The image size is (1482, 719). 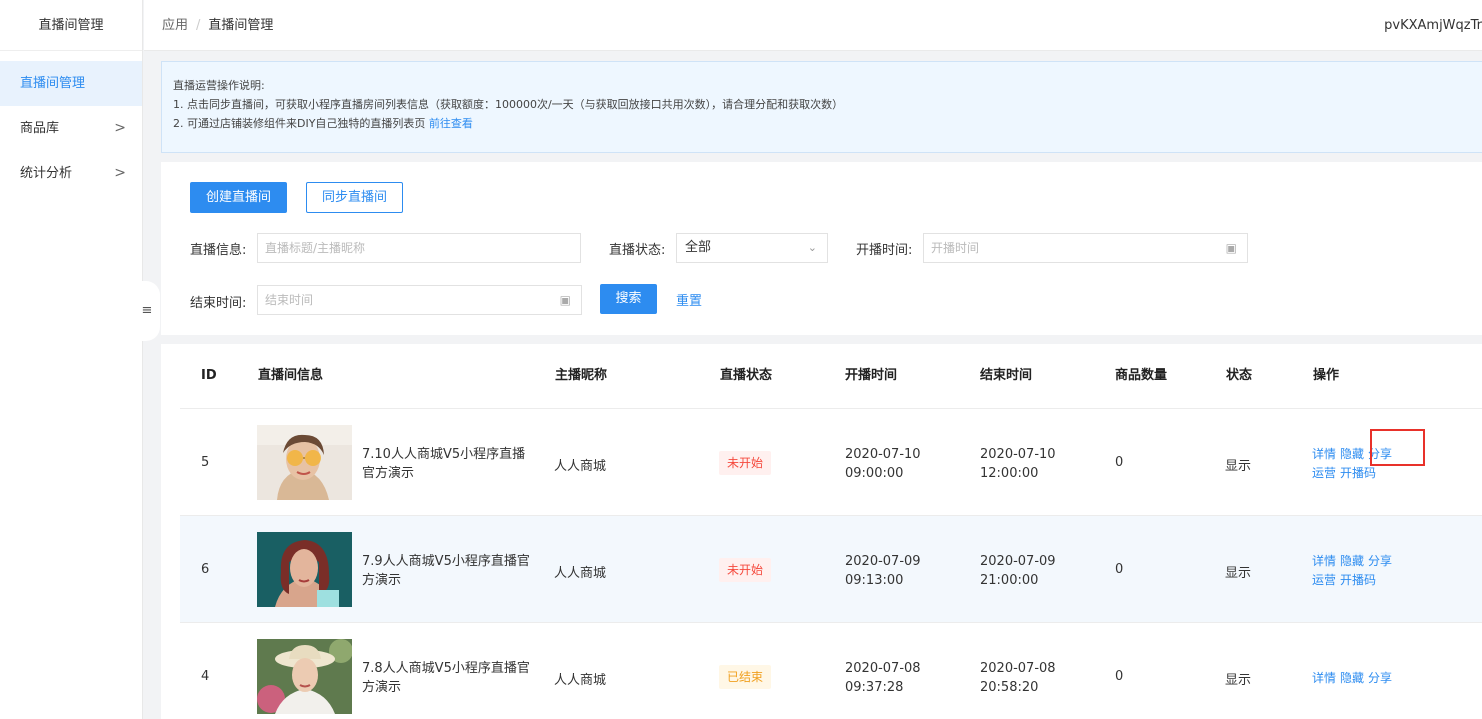 I want to click on live-title: 7.10人人商城V5小程序直播 官方演示, so click(x=443, y=464).